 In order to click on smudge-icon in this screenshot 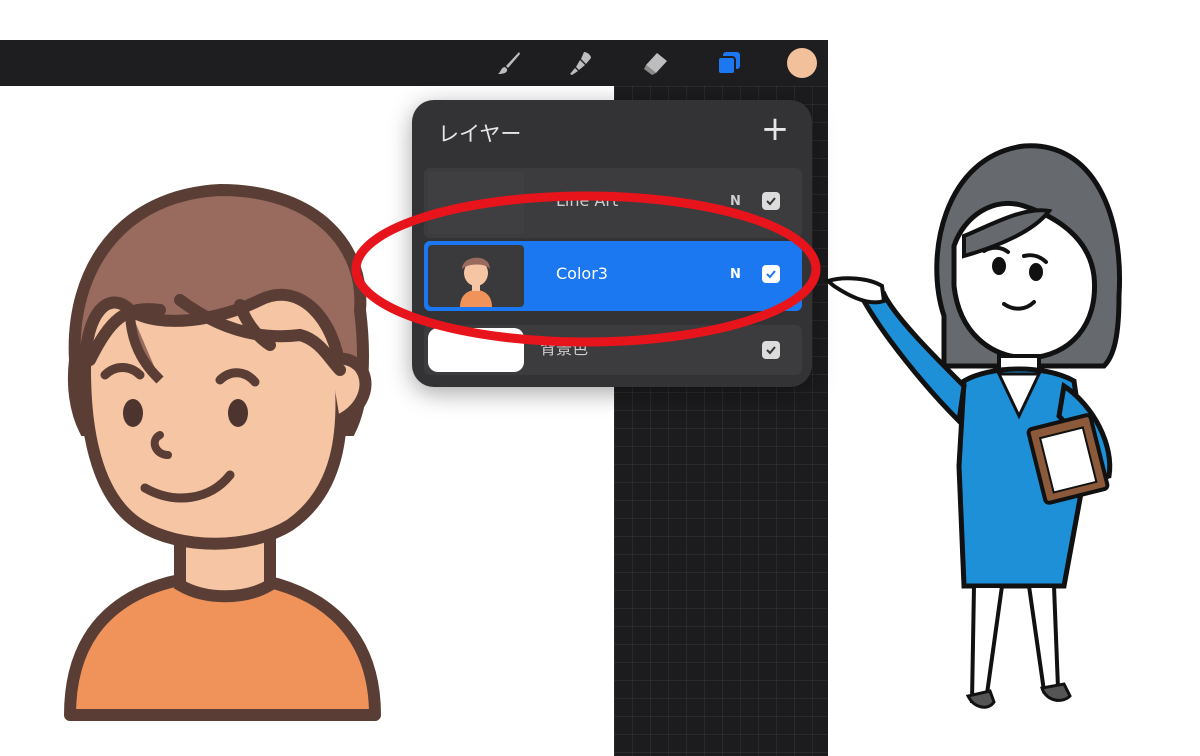, I will do `click(581, 63)`.